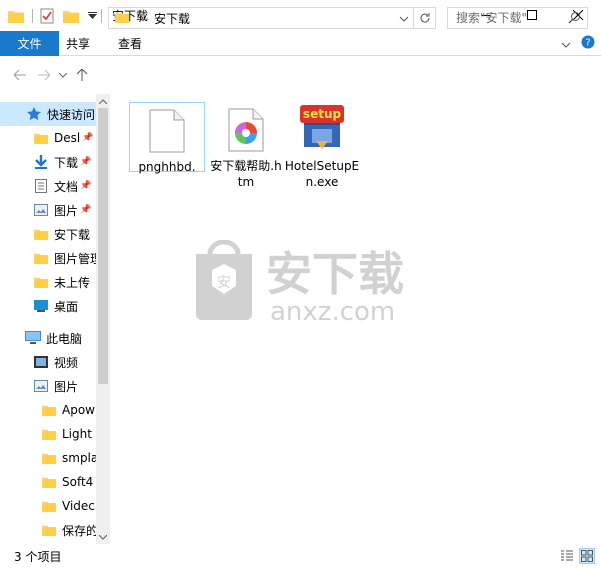 This screenshot has height=568, width=601. What do you see at coordinates (41, 362) in the screenshot?
I see `video-icon` at bounding box center [41, 362].